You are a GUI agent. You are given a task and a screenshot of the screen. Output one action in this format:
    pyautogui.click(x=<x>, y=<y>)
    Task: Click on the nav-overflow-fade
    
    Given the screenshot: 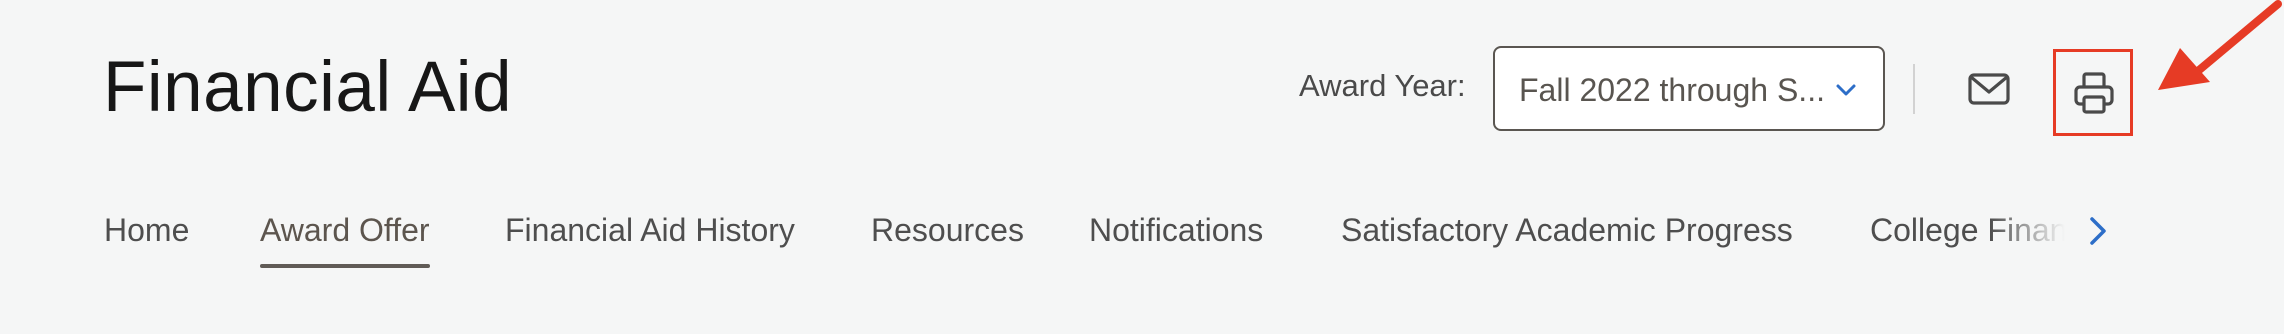 What is the action you would take?
    pyautogui.click(x=2040, y=235)
    